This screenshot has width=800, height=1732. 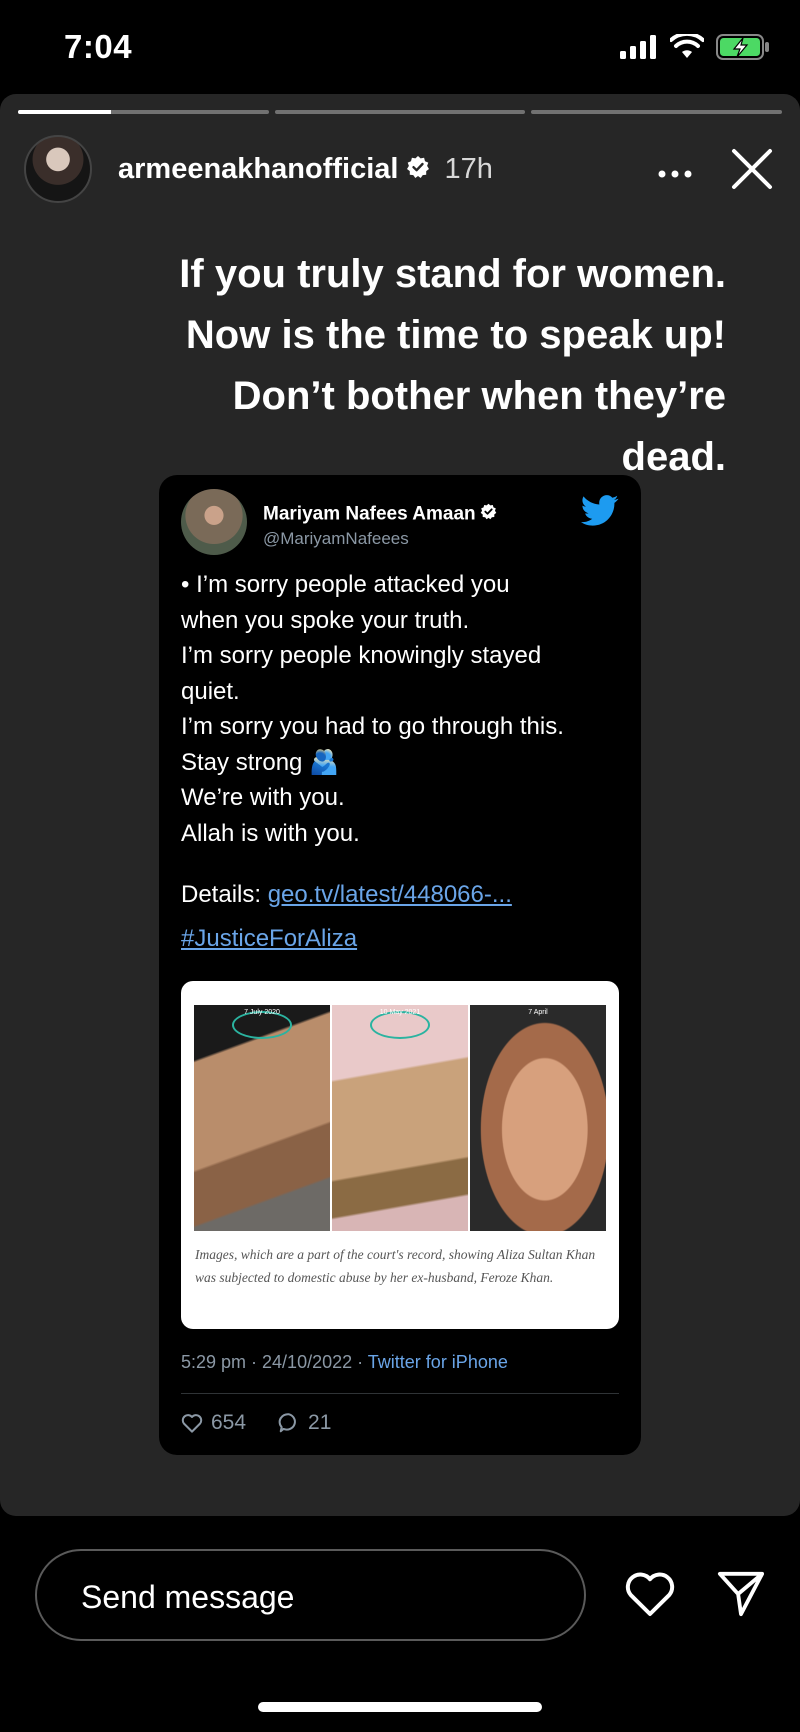 I want to click on close-icon, so click(x=752, y=169).